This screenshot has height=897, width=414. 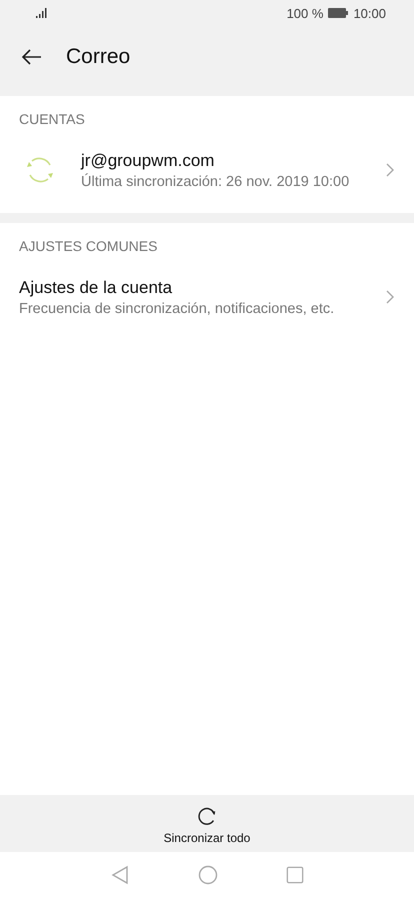 I want to click on list-item: Ajustes de la cuenta Frecuencia de sincronización, notificaciones, etc., so click(x=207, y=297).